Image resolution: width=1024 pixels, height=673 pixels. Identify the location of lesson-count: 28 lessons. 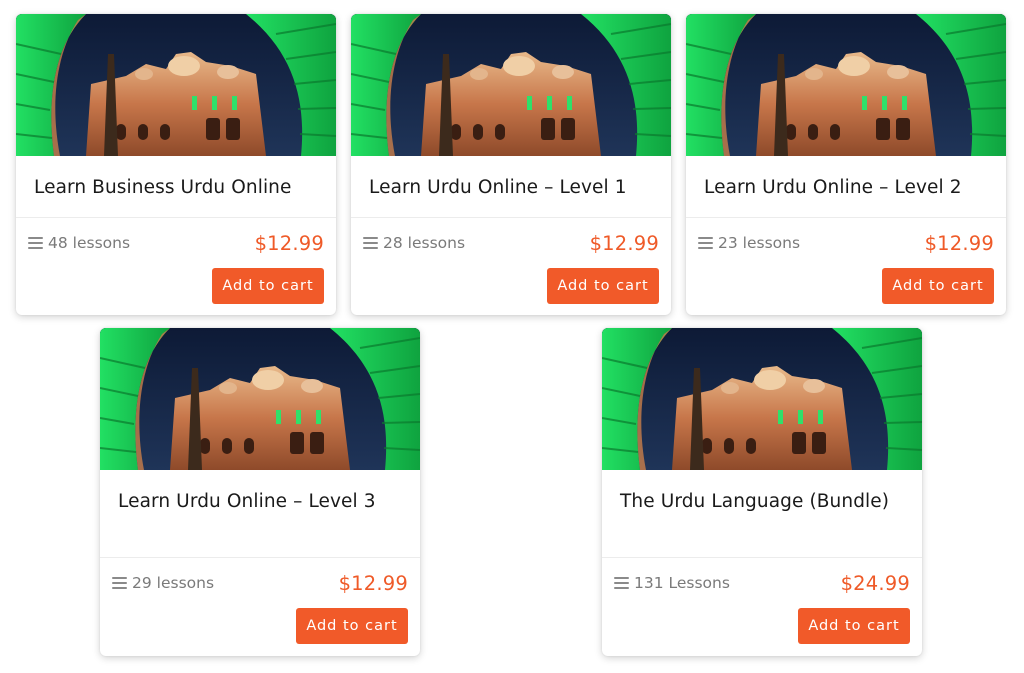
(414, 243).